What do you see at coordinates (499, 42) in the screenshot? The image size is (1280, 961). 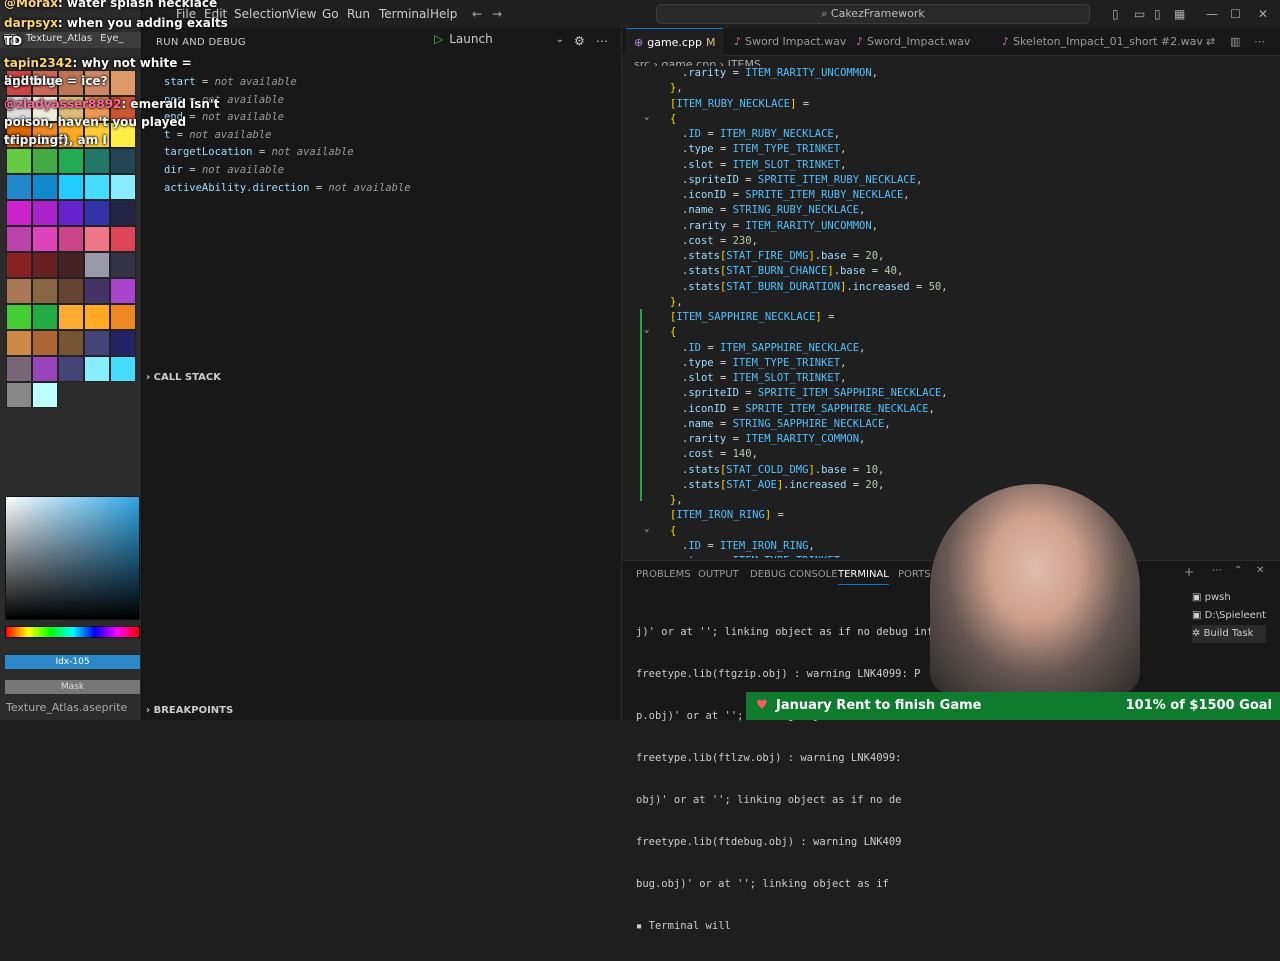 I see `launch-config-select: ▷ Launch ⌄` at bounding box center [499, 42].